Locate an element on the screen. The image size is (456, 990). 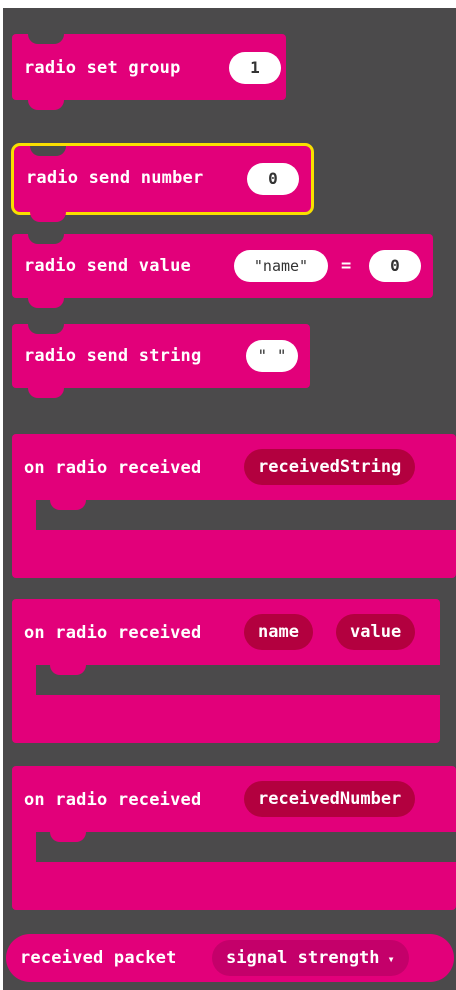
variable-received-number: receivedNumber is located at coordinates (330, 799).